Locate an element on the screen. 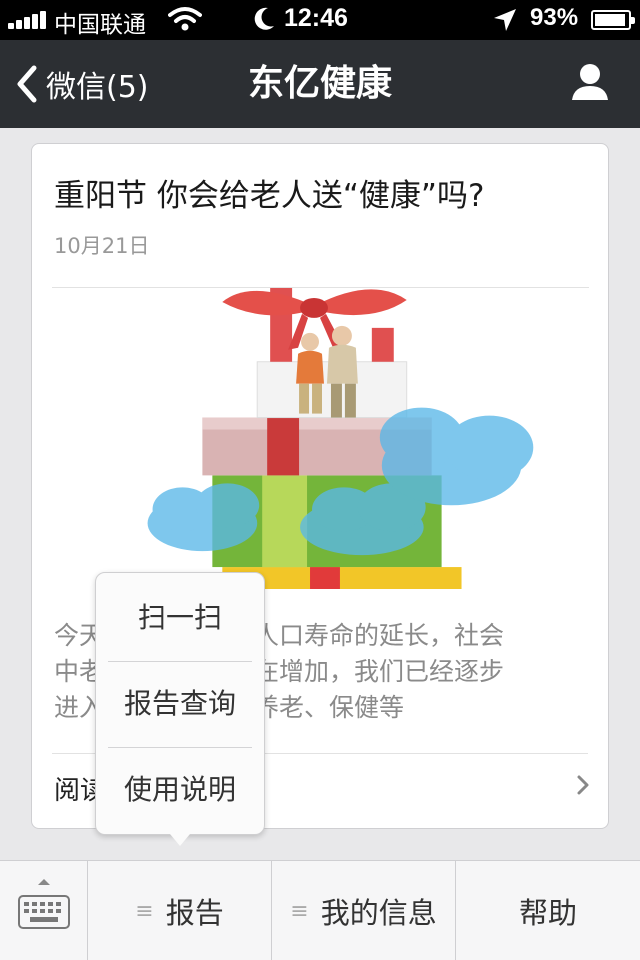  signal-strength-icon is located at coordinates (28, 20).